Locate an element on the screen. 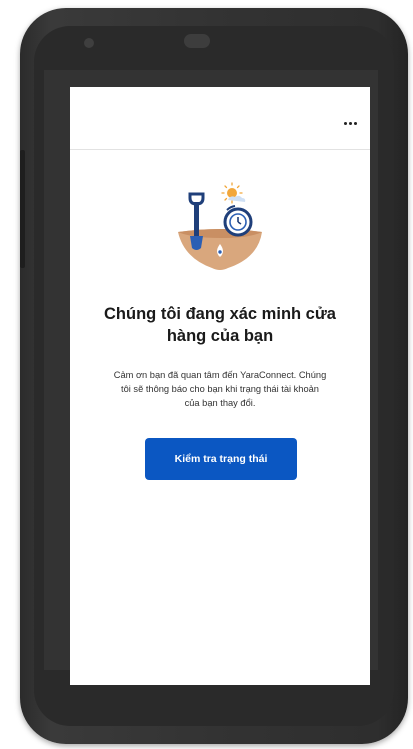 This screenshot has width=413, height=749. verification-illustration is located at coordinates (220, 226).